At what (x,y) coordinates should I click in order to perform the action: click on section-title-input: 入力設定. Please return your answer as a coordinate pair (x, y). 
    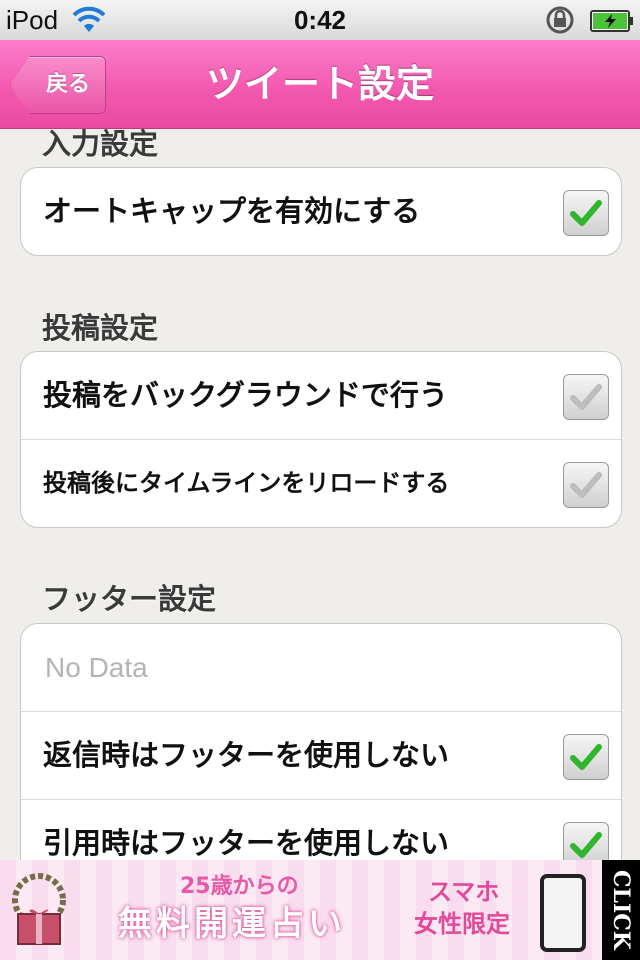
    Looking at the image, I should click on (100, 145).